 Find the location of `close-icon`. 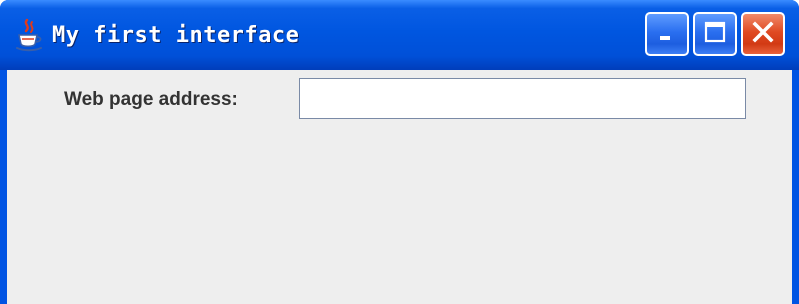

close-icon is located at coordinates (763, 34).